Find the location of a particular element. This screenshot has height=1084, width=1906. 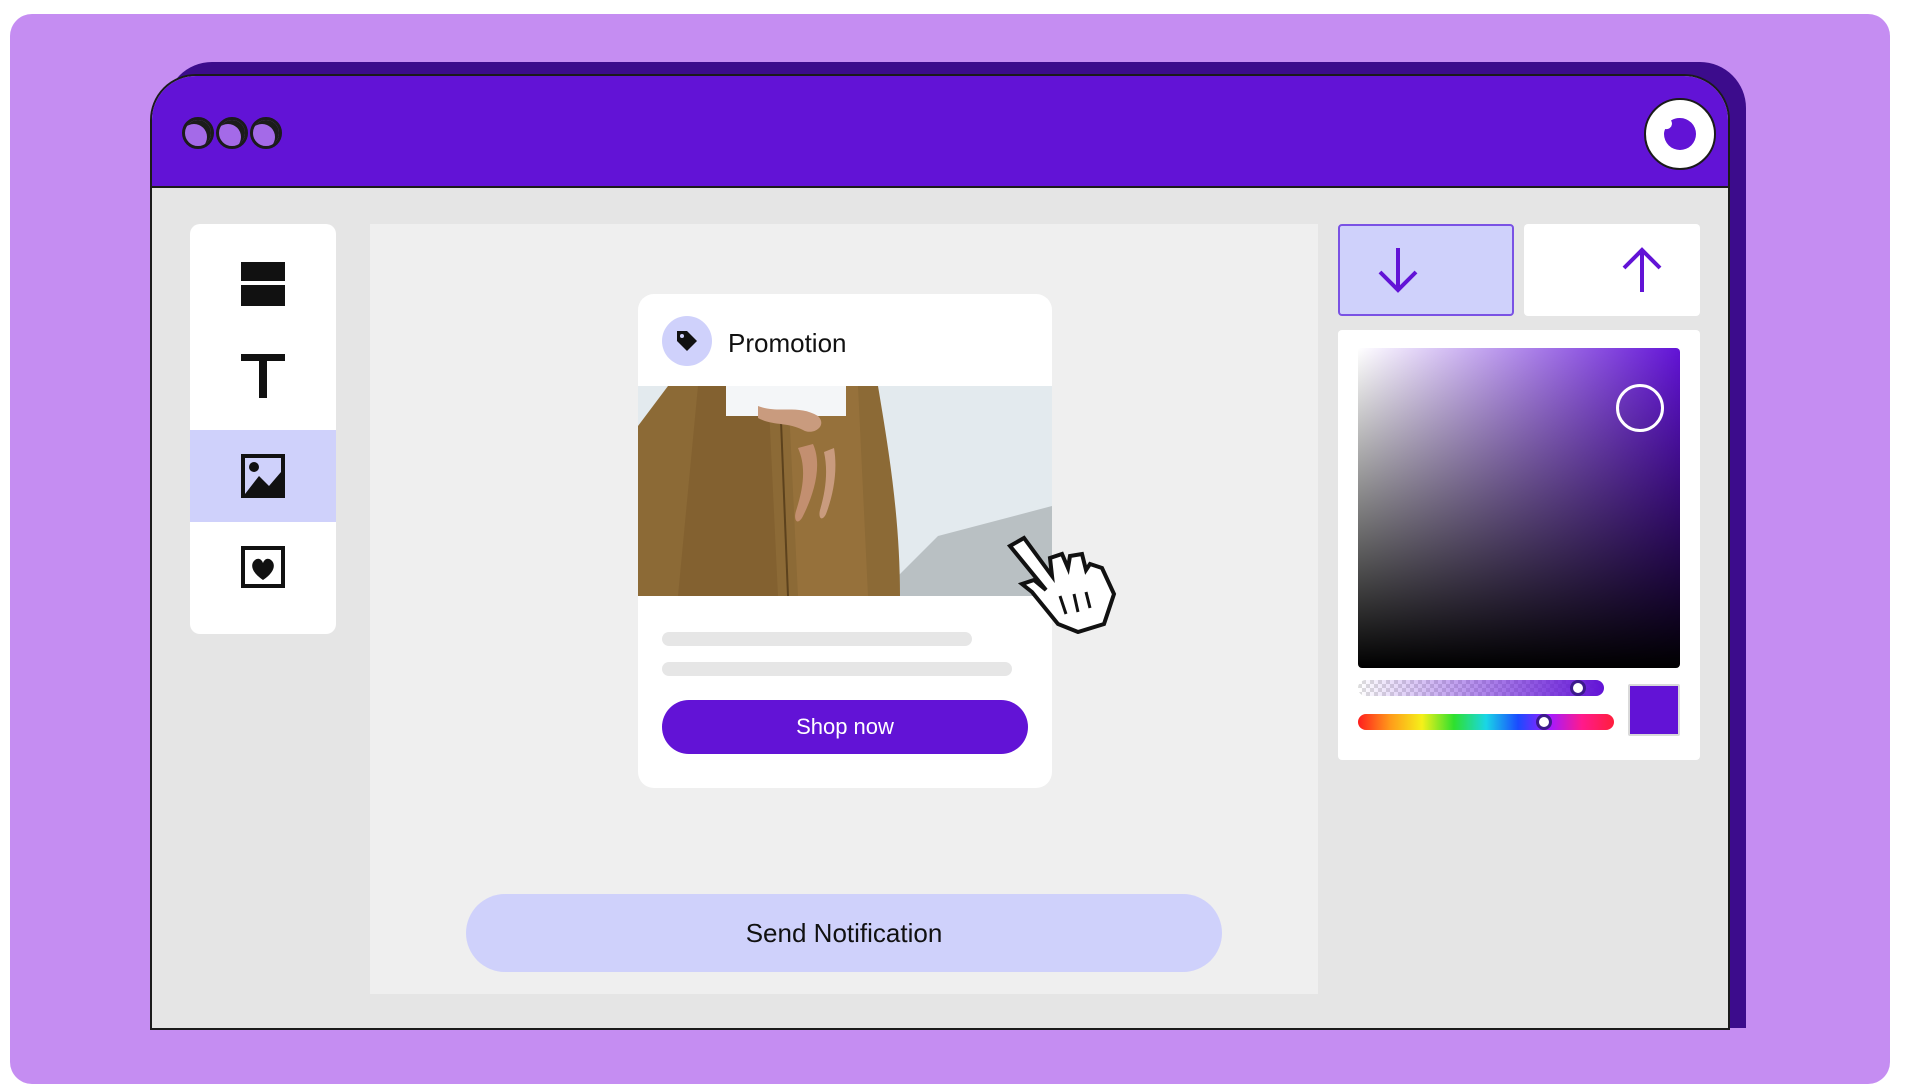

tool-sidebar is located at coordinates (263, 429).